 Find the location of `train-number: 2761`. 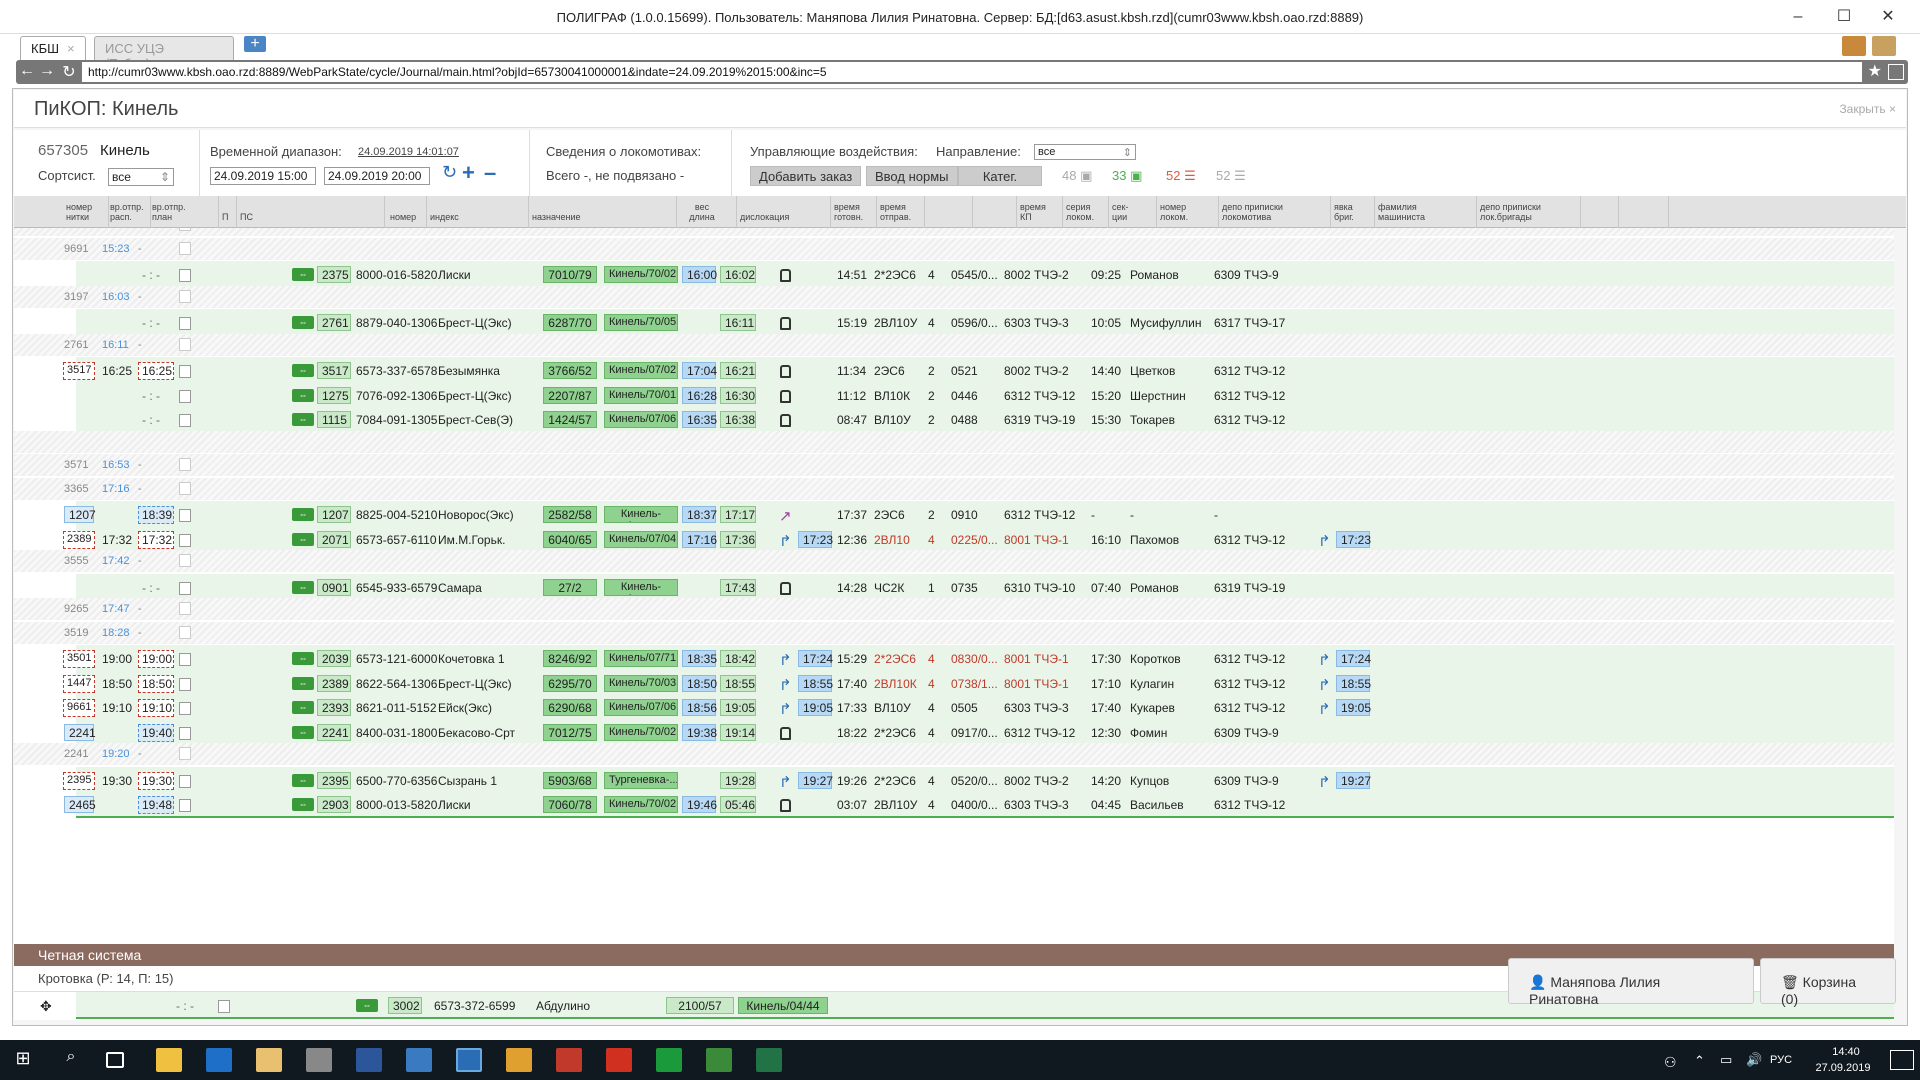

train-number: 2761 is located at coordinates (334, 322).